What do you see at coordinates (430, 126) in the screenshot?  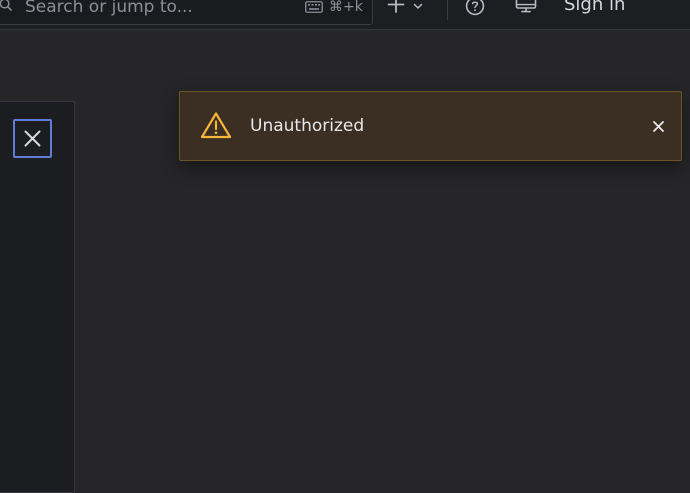 I see `warning-toast: Unauthorized` at bounding box center [430, 126].